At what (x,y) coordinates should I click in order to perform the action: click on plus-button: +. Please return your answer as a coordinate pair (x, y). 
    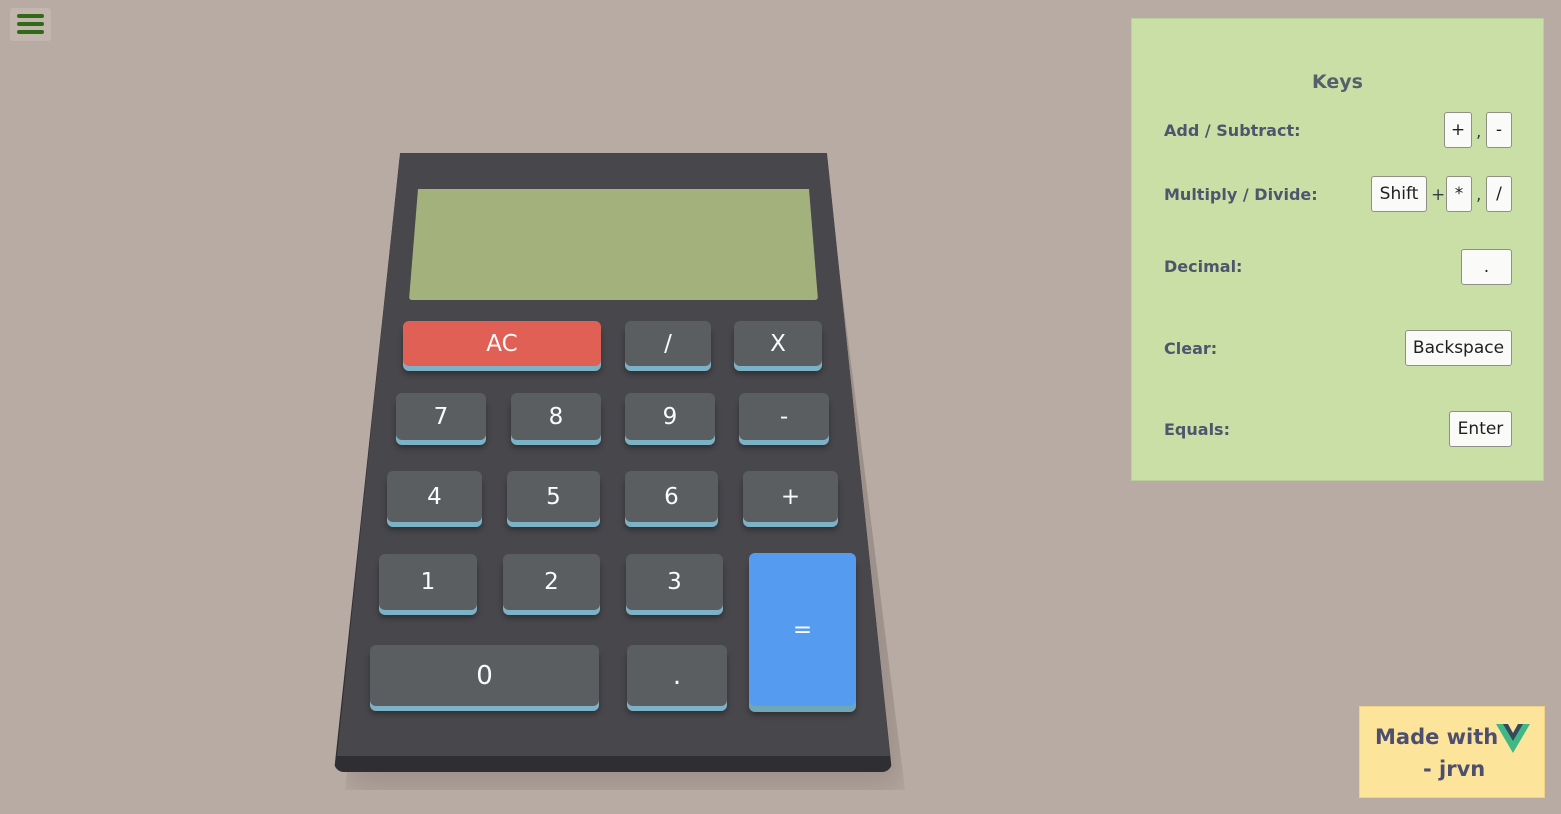
    Looking at the image, I should click on (790, 496).